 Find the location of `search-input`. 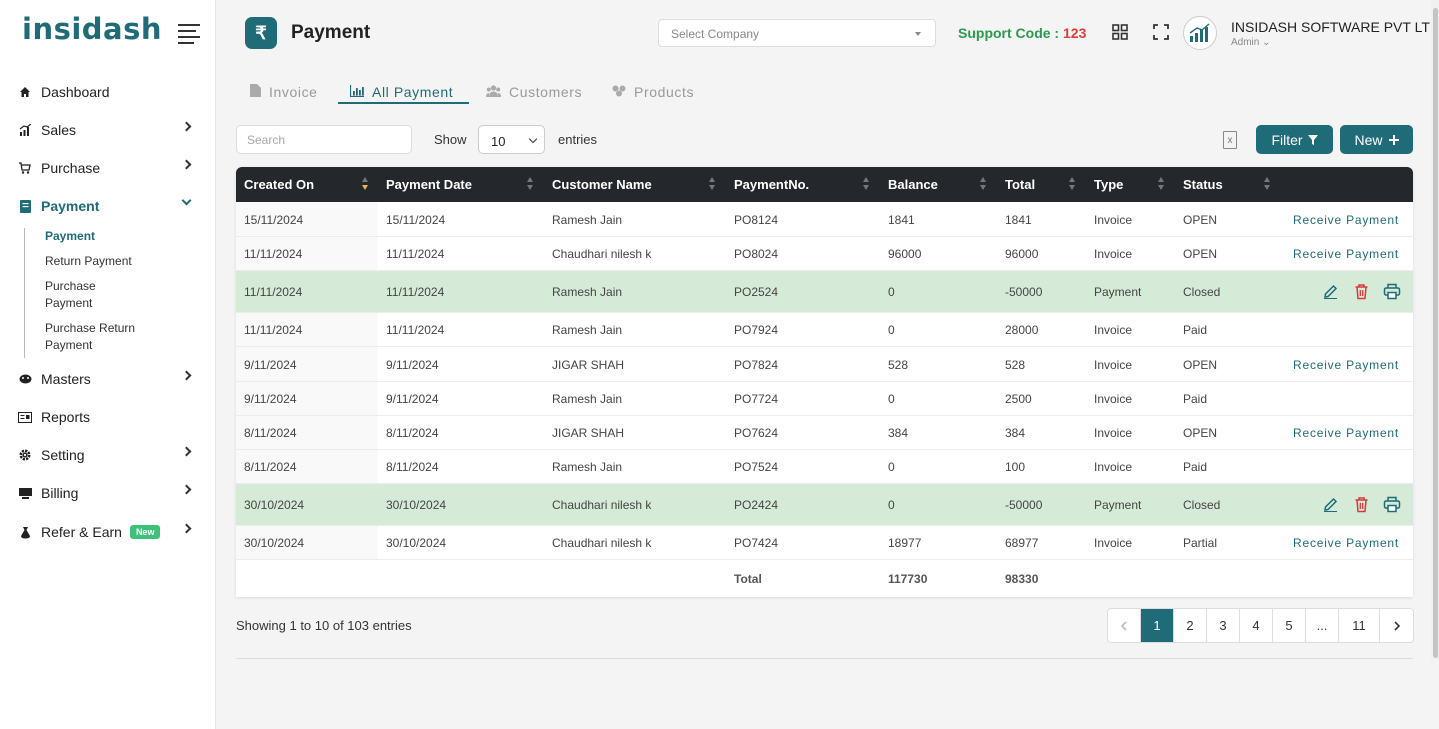

search-input is located at coordinates (324, 139).